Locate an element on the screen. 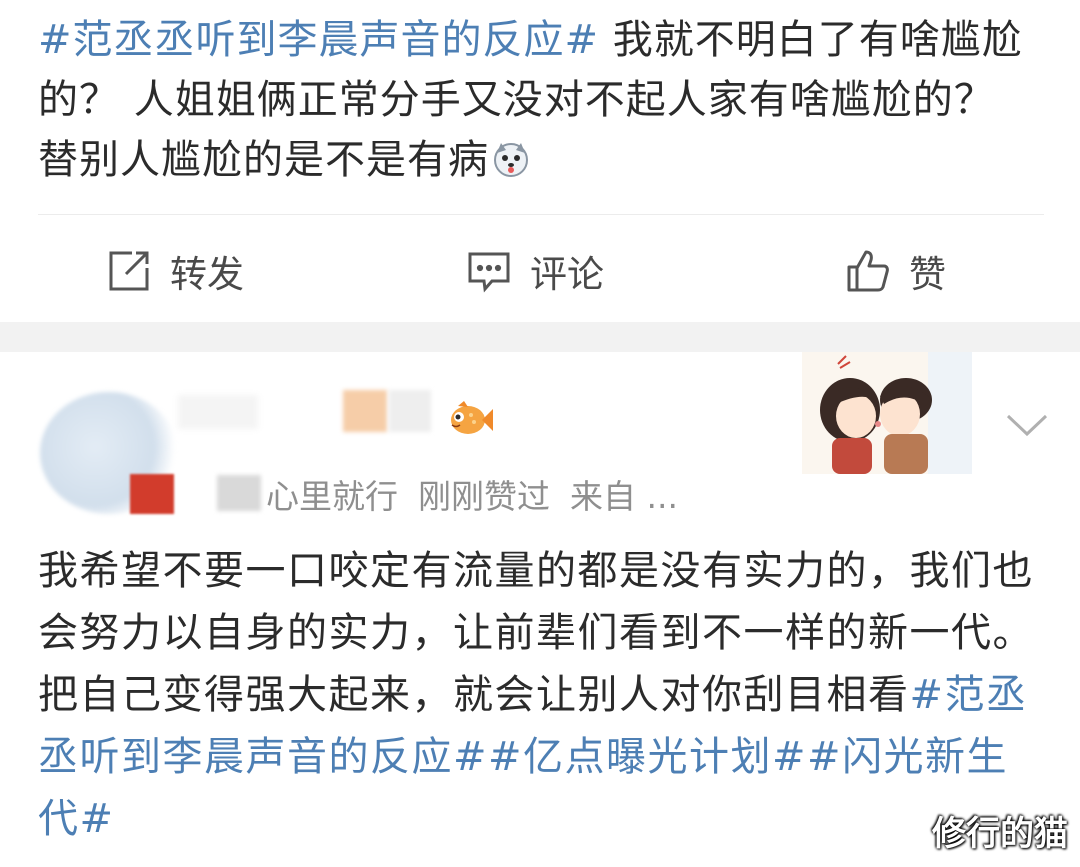 The height and width of the screenshot is (867, 1080). fish-emoji is located at coordinates (472, 417).